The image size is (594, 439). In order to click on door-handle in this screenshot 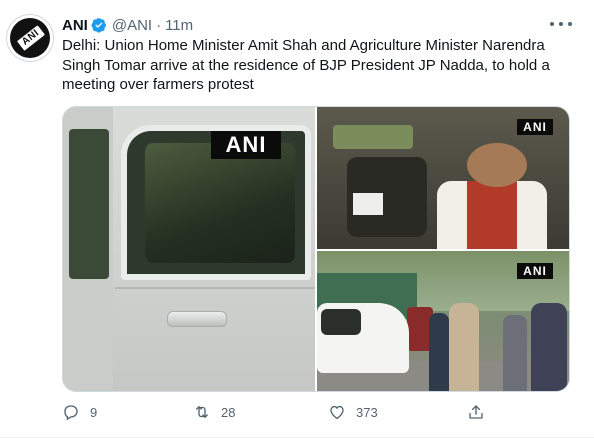, I will do `click(197, 319)`.